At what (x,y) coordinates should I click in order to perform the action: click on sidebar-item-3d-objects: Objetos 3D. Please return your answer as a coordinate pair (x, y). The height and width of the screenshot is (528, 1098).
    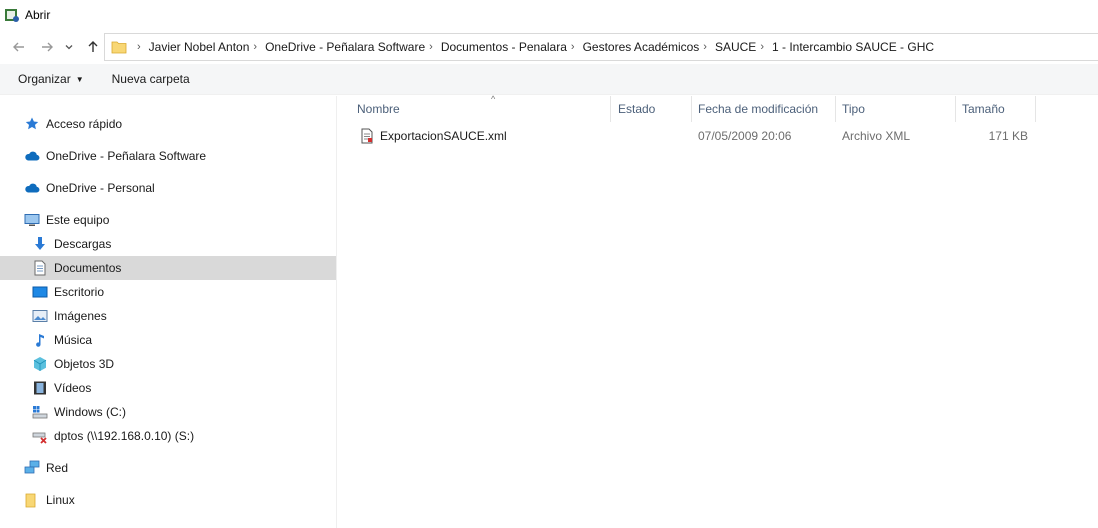
    Looking at the image, I should click on (168, 364).